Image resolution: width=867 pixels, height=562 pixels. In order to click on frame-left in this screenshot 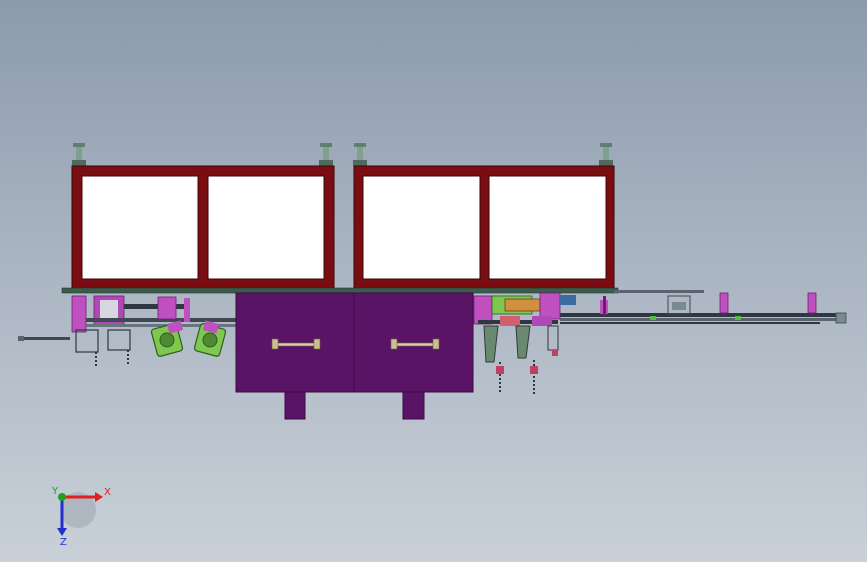, I will do `click(203, 227)`.